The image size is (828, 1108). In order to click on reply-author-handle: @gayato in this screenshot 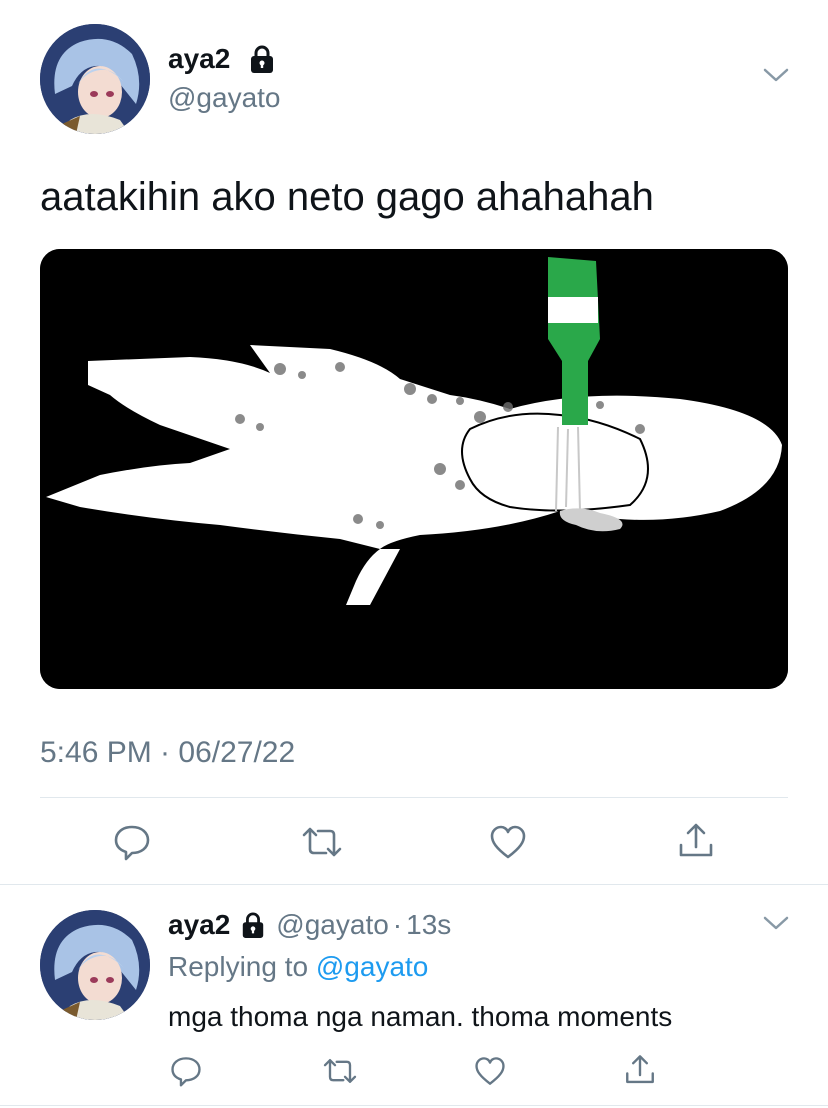, I will do `click(332, 925)`.